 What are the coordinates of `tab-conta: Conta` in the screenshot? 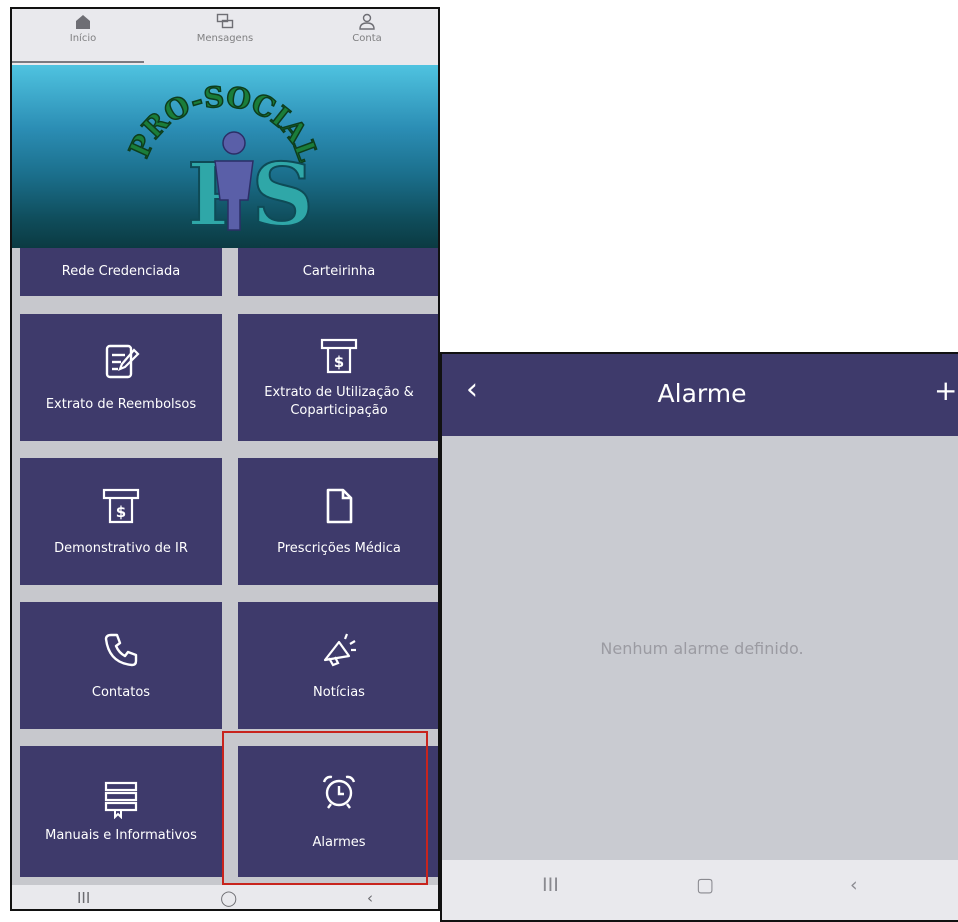 It's located at (367, 37).